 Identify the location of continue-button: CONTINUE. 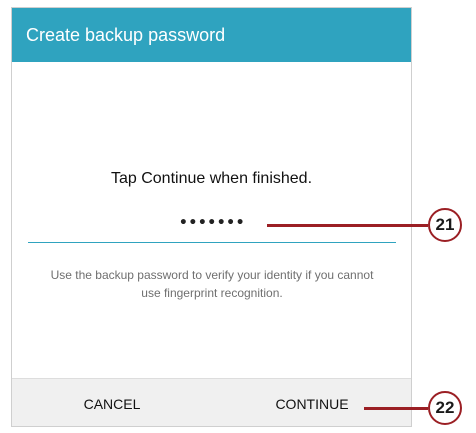
(311, 402).